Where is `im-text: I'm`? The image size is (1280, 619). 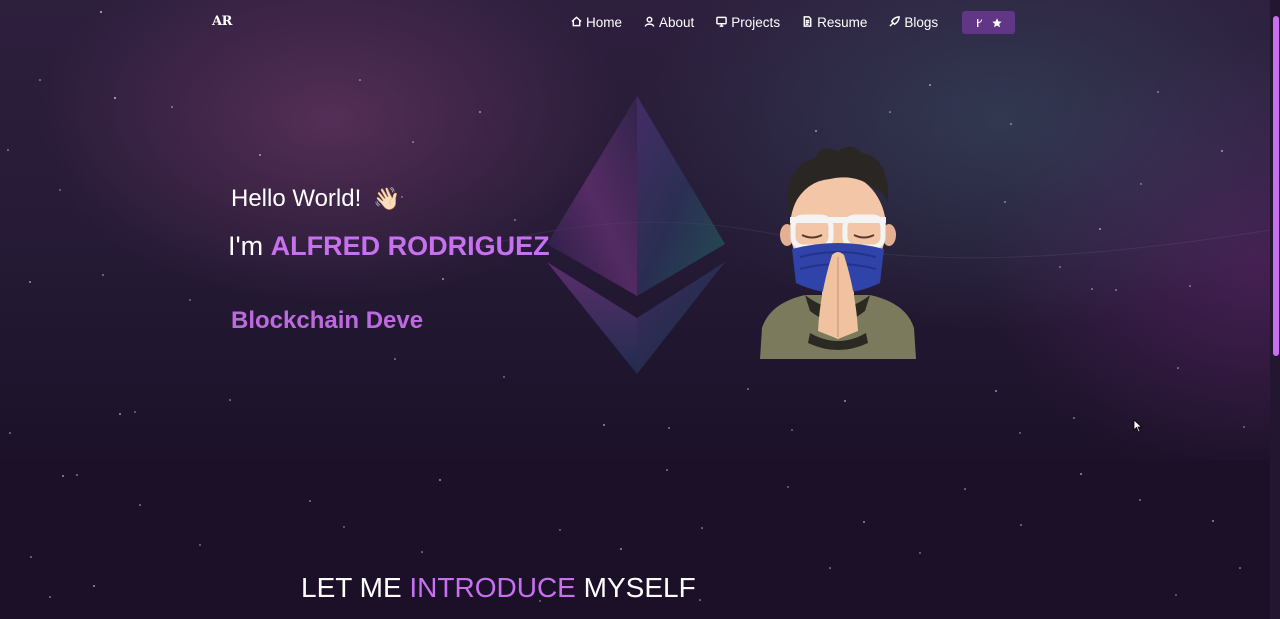 im-text: I'm is located at coordinates (249, 246).